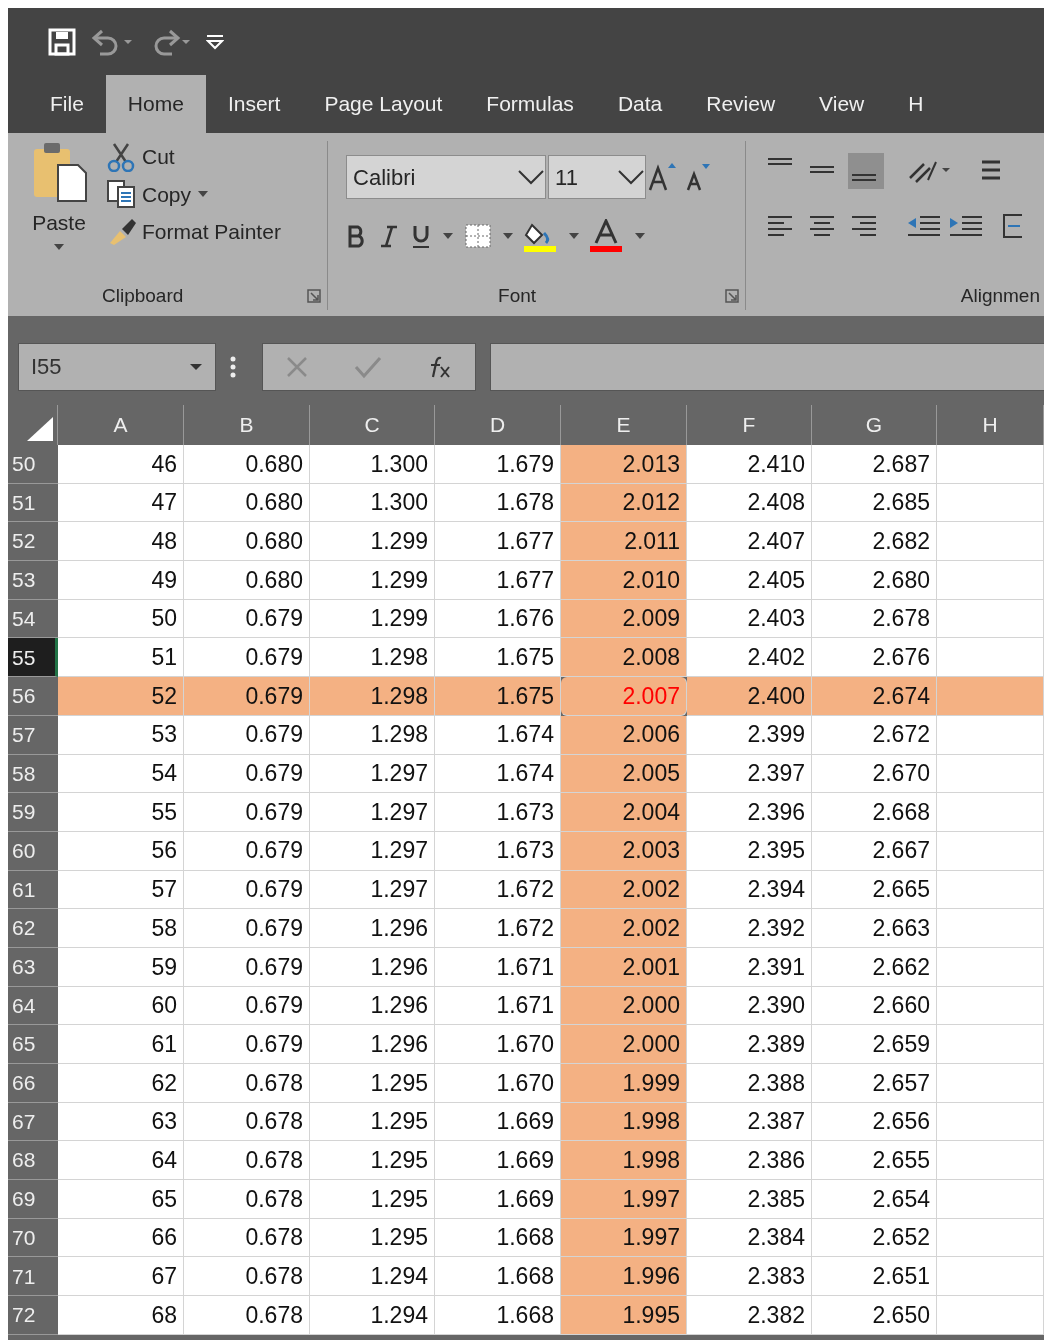 The height and width of the screenshot is (1340, 1044). Describe the element at coordinates (874, 1277) in the screenshot. I see `table-cell: 2.651` at that location.